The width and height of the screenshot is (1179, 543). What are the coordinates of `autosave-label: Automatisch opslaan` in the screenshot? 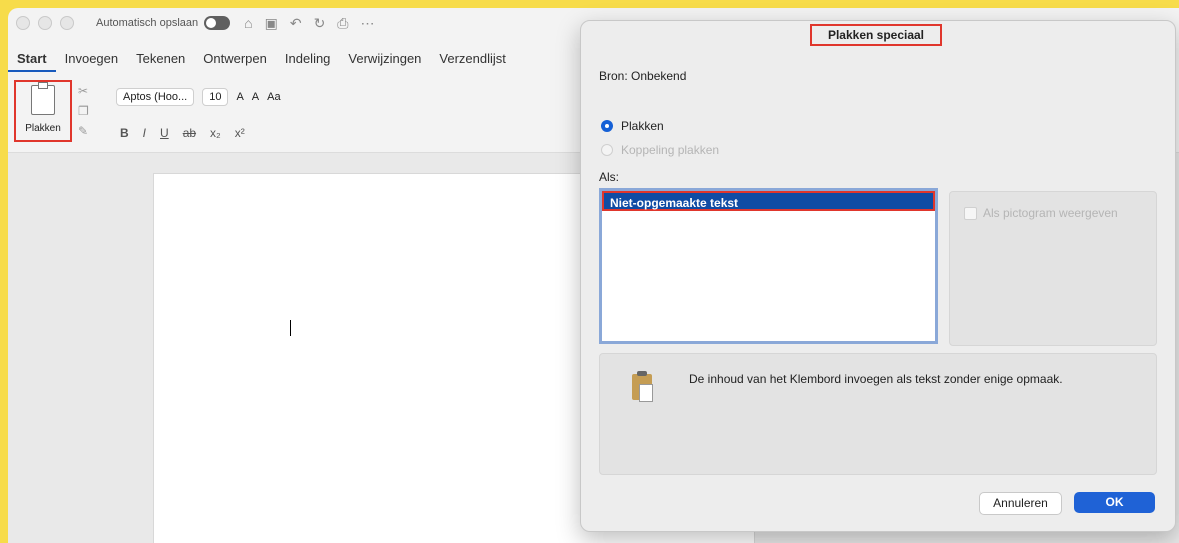 It's located at (147, 23).